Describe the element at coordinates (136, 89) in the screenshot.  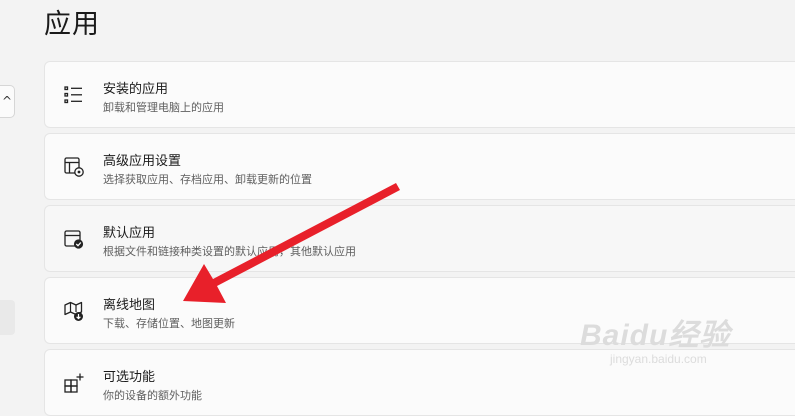
I see `settings-item-title: 安装的应用` at that location.